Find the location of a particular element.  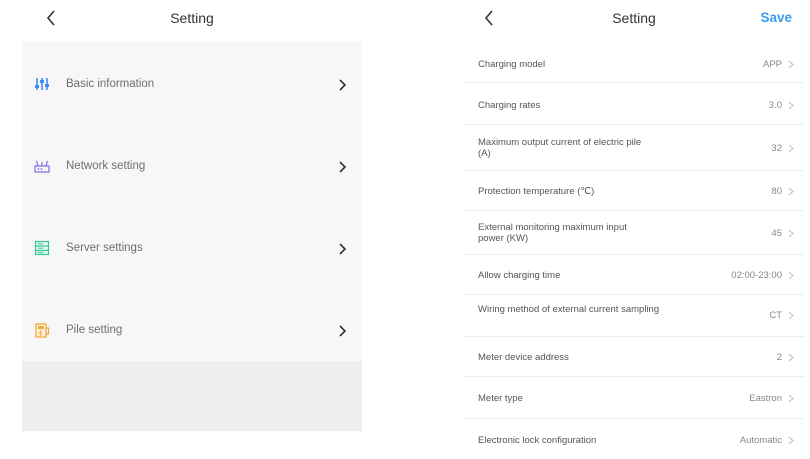

setting-label: Protection temperature (℃) is located at coordinates (536, 191).